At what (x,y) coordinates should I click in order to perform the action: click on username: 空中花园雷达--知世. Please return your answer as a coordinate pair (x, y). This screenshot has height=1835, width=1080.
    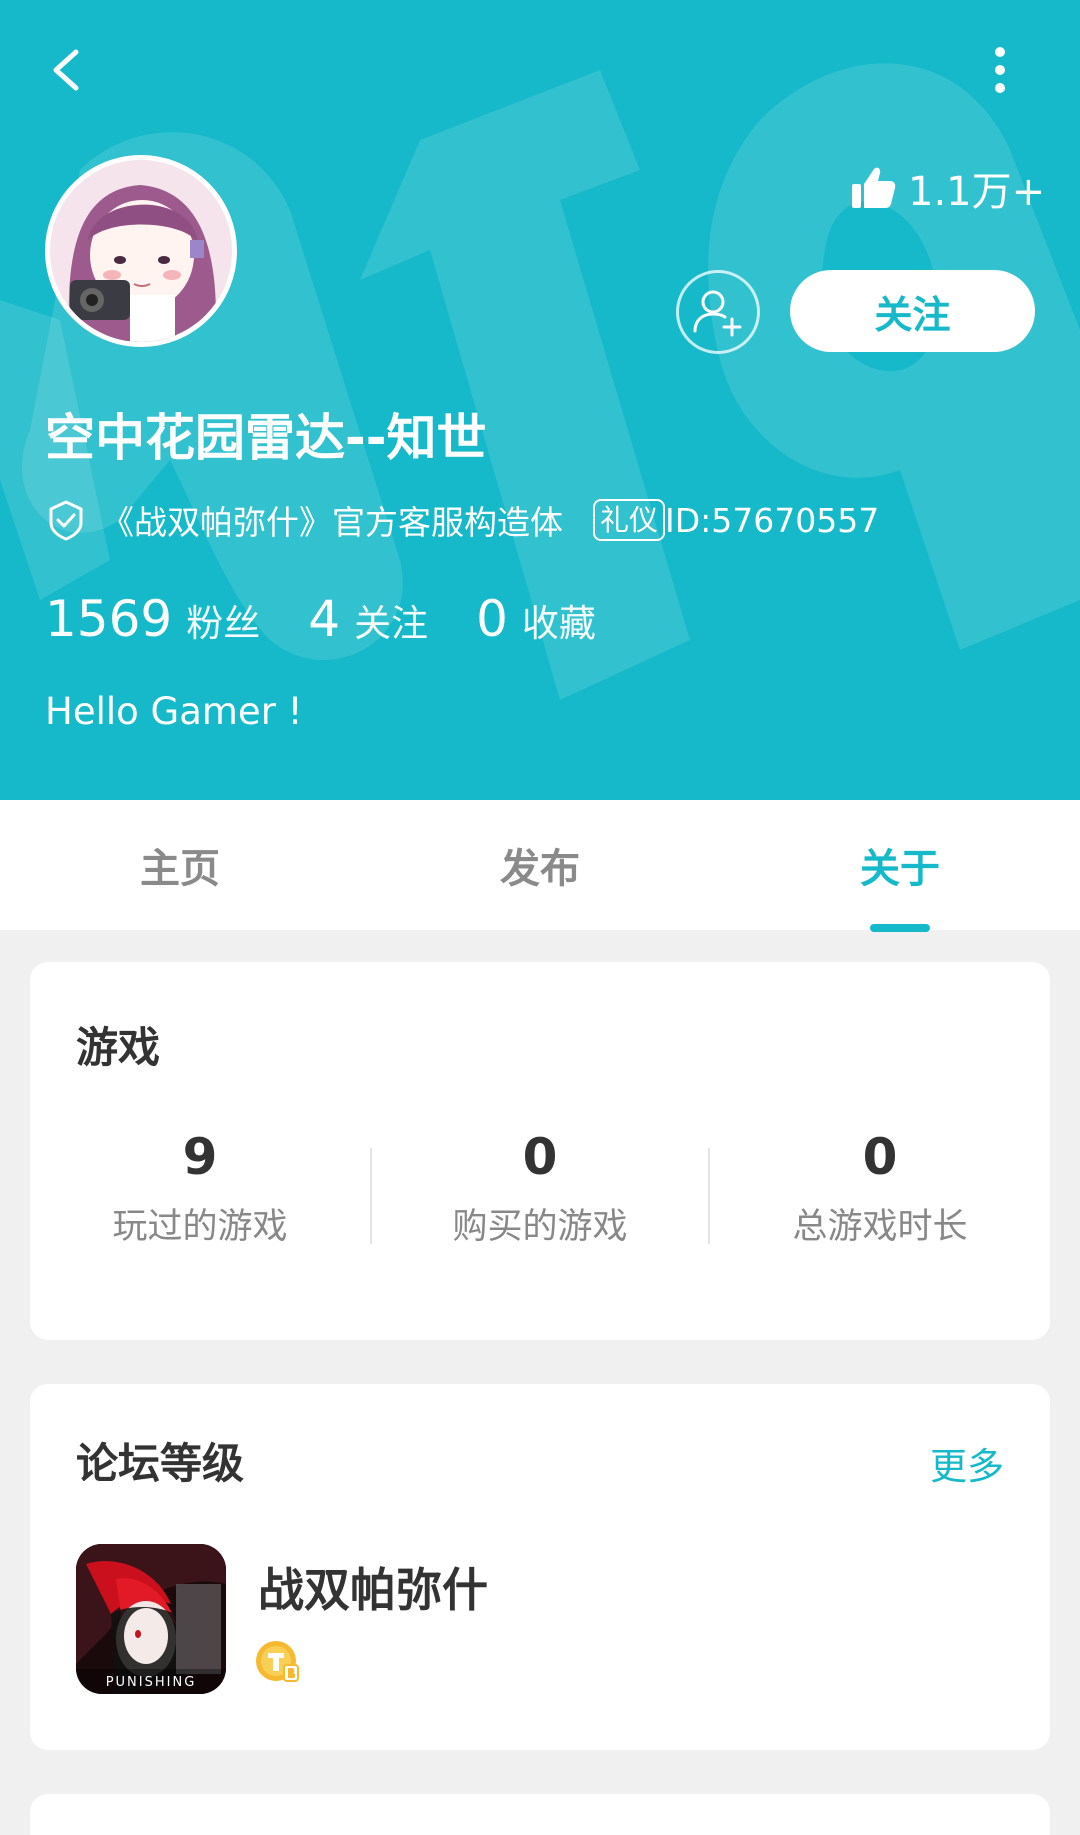
    Looking at the image, I should click on (266, 438).